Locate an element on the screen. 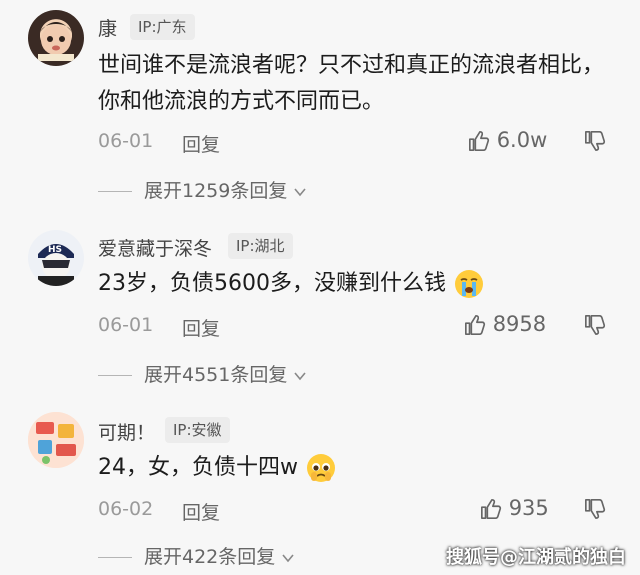 Image resolution: width=640 pixels, height=575 pixels. username: 爱意藏于深冬 is located at coordinates (155, 247).